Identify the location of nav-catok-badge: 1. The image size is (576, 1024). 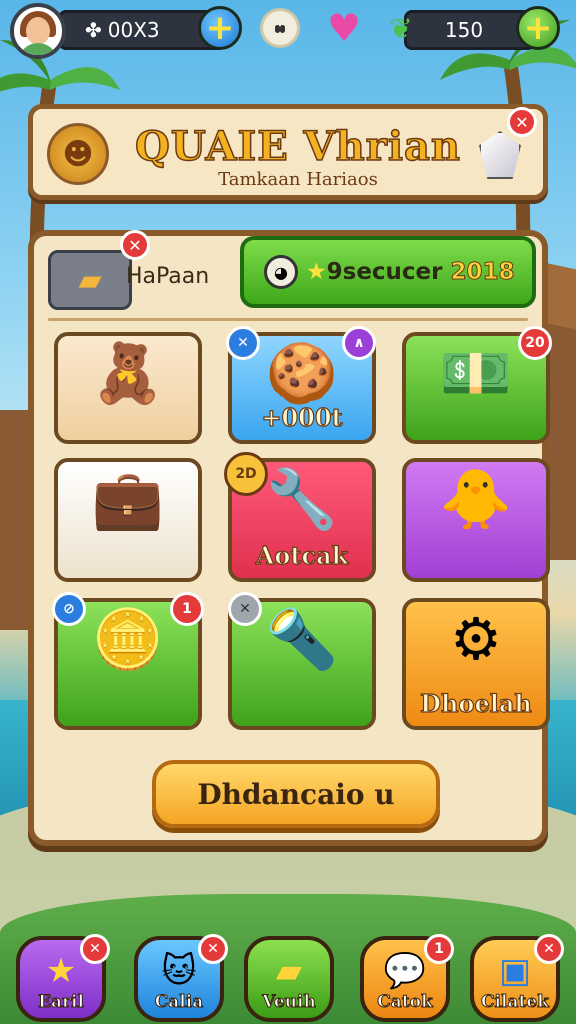
(439, 949).